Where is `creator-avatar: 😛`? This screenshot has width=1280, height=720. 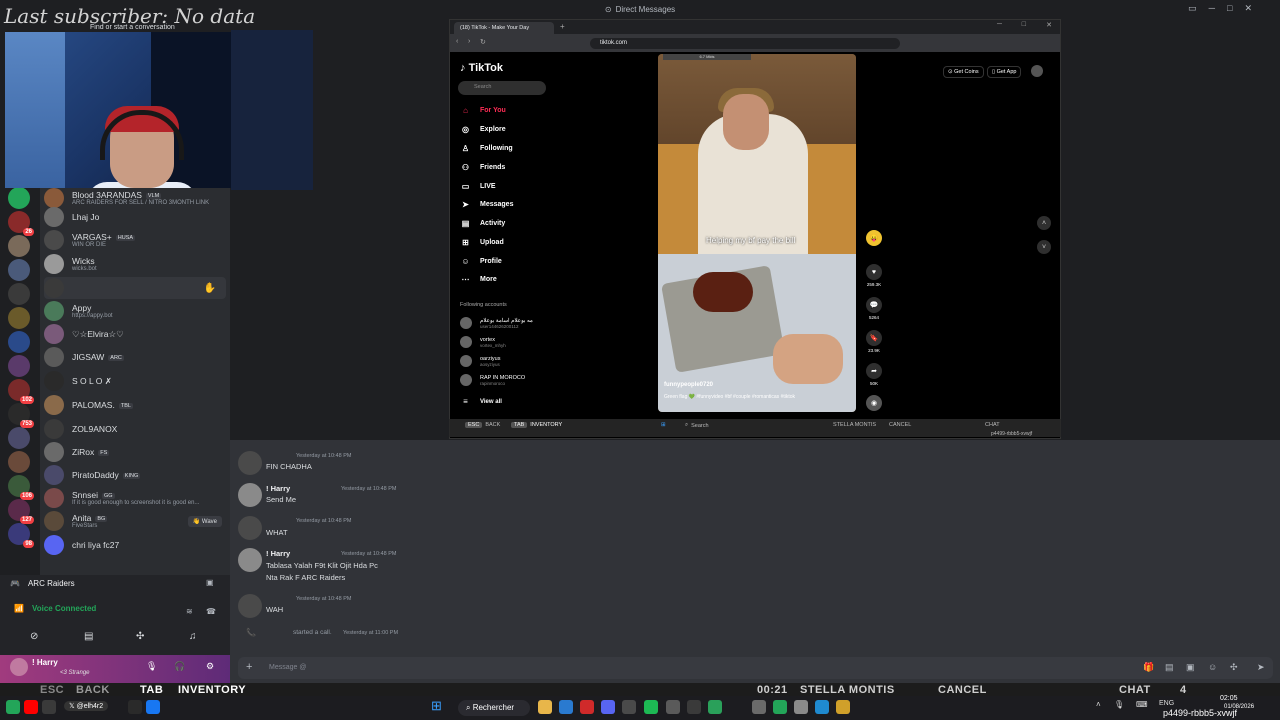 creator-avatar: 😛 is located at coordinates (874, 239).